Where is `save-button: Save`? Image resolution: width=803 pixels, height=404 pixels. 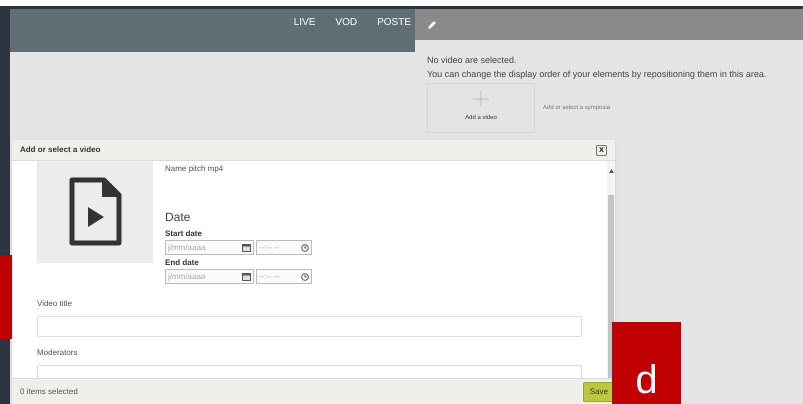 save-button: Save is located at coordinates (598, 392).